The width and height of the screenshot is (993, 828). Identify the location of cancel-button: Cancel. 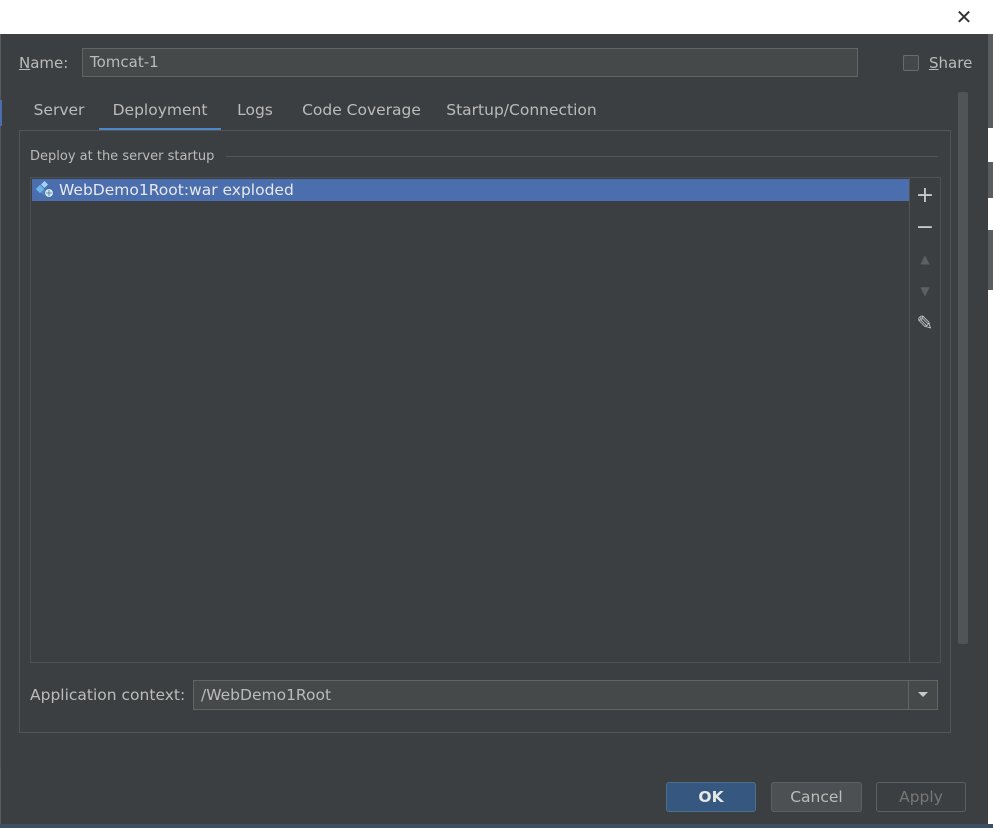
(816, 797).